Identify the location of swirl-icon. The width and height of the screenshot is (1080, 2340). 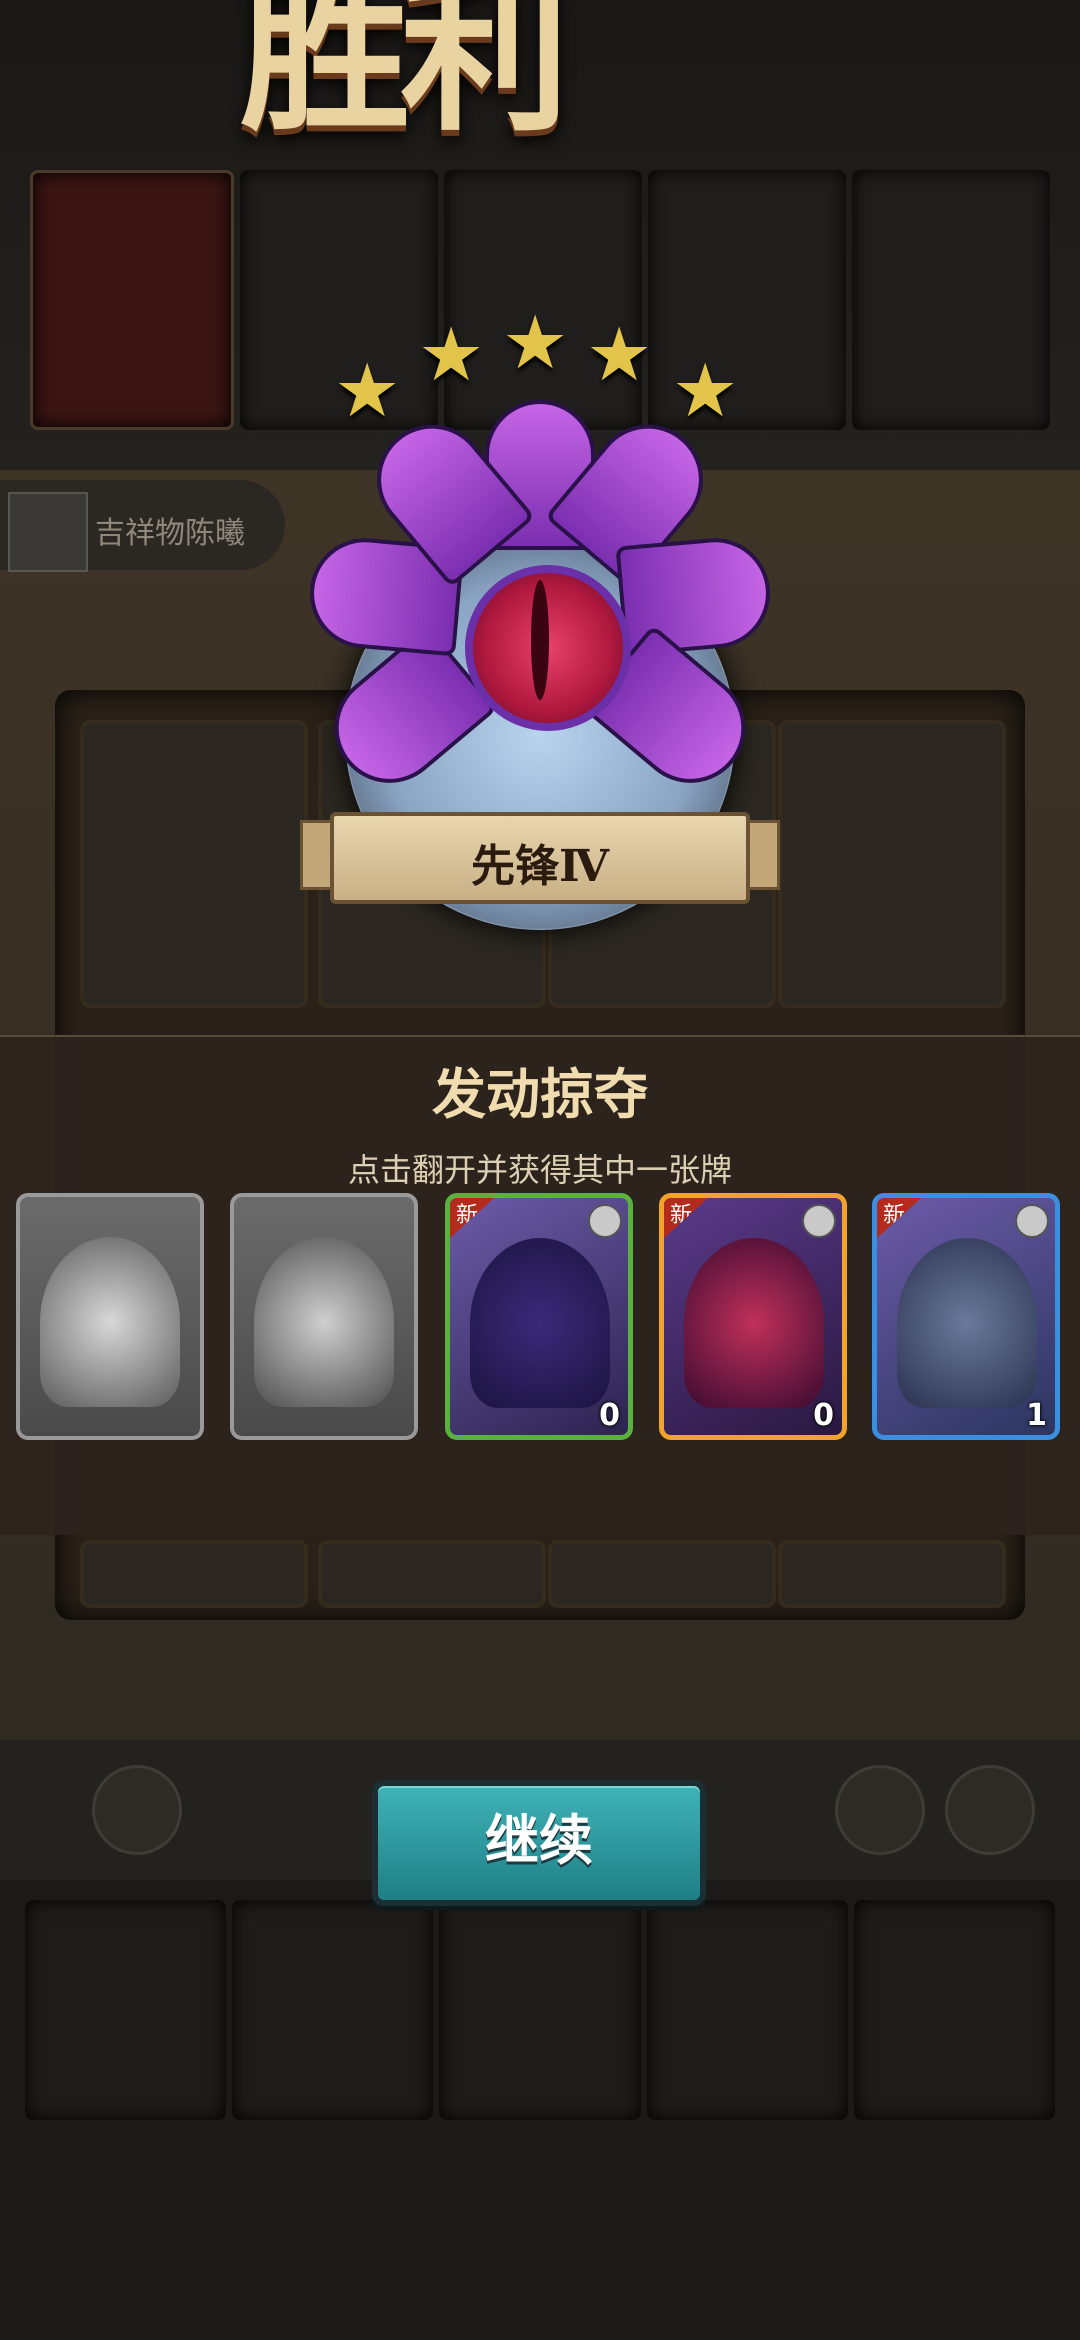
(137, 1810).